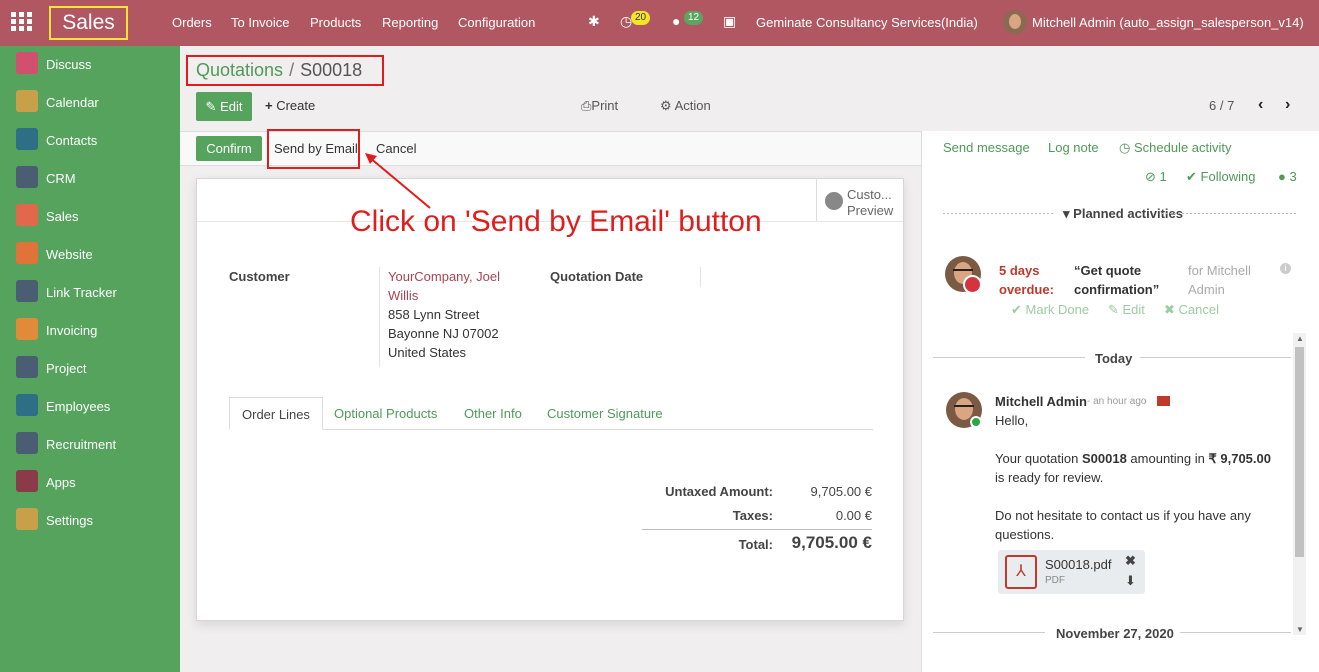  I want to click on debug-bug-icon: ✱, so click(594, 21).